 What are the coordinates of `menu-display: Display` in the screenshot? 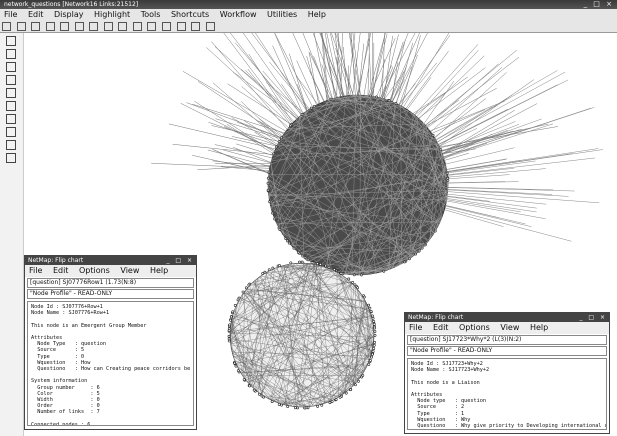 It's located at (69, 14).